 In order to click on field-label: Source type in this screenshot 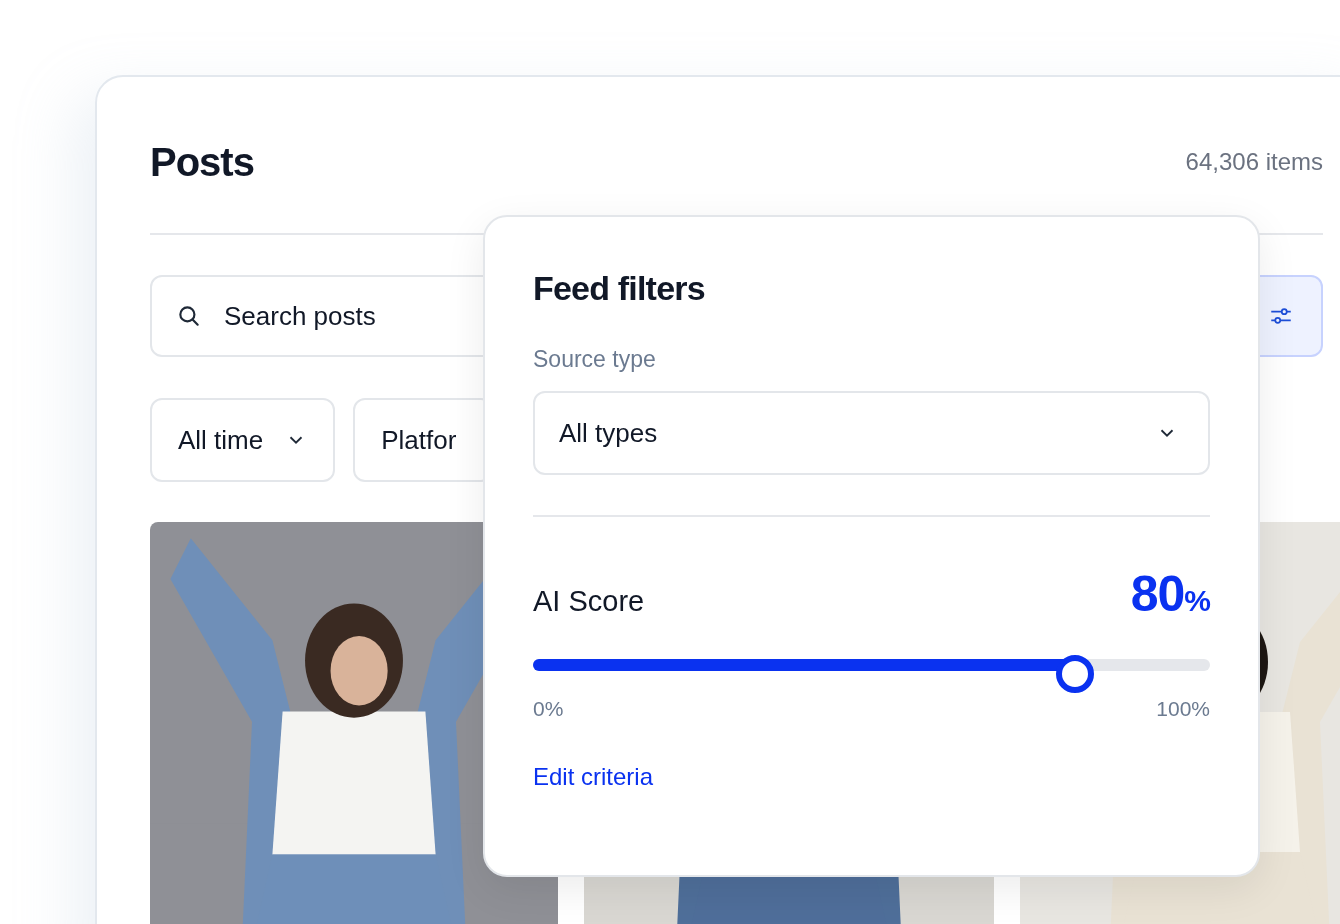, I will do `click(595, 359)`.